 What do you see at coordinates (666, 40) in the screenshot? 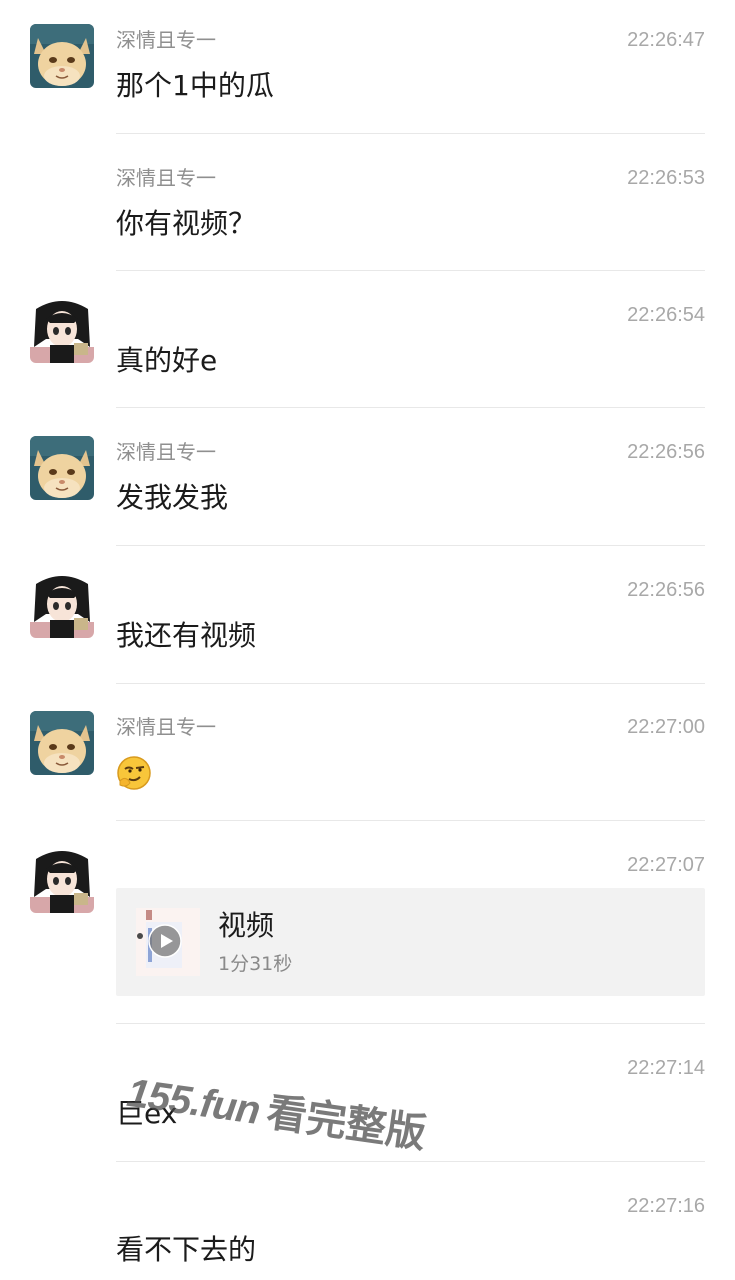
I see `message-time: 22:26:47` at bounding box center [666, 40].